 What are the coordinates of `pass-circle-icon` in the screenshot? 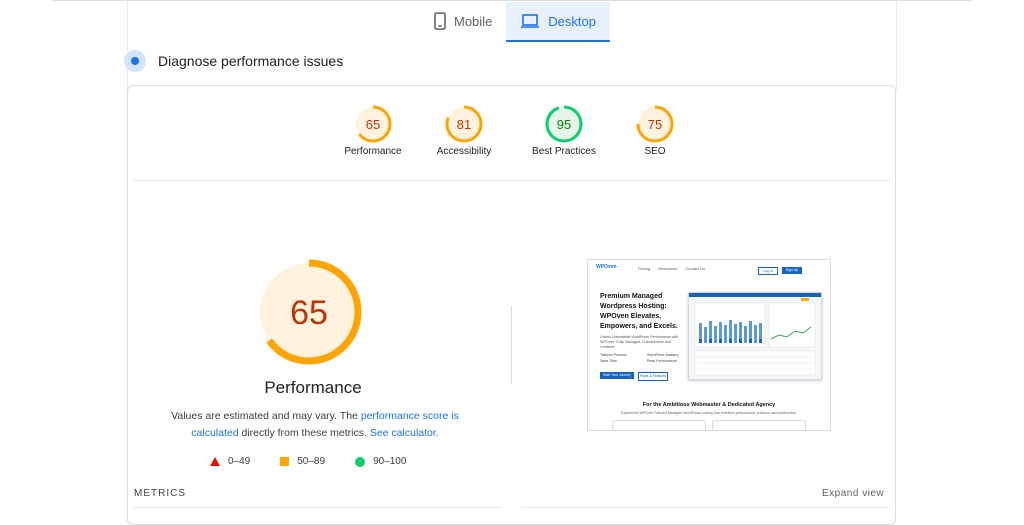 It's located at (360, 461).